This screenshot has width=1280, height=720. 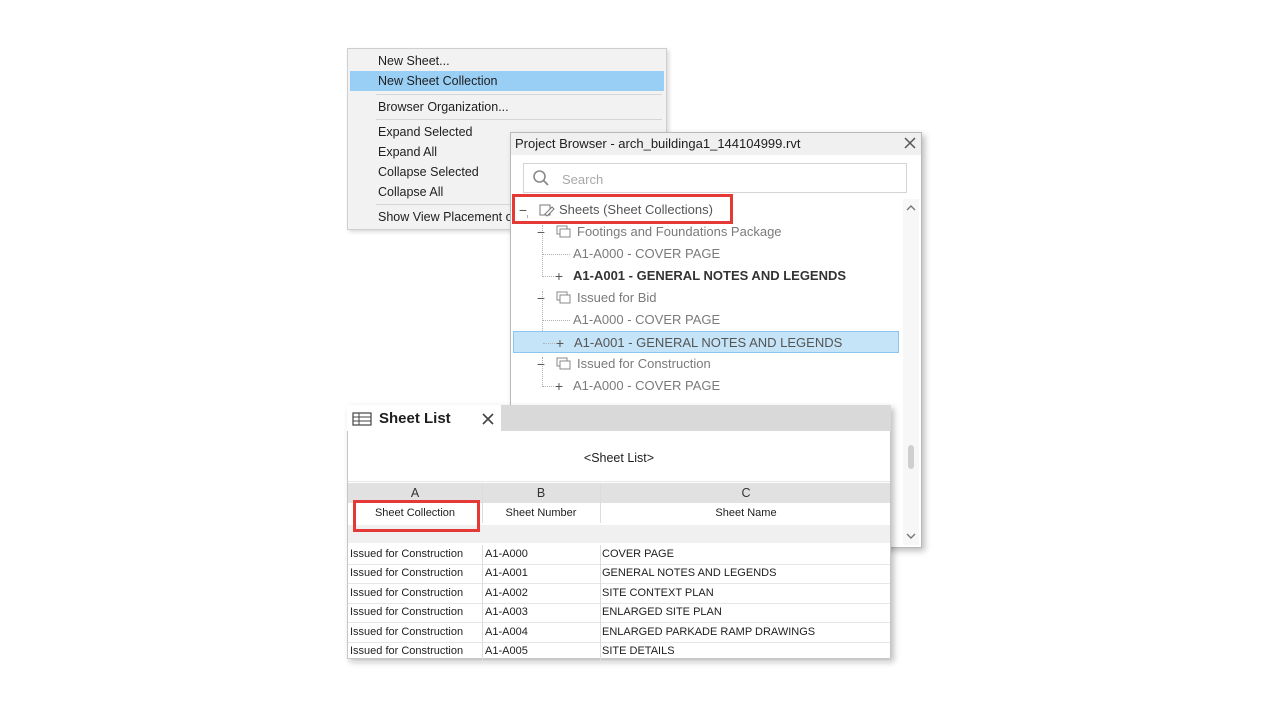 I want to click on tree-node-sheet-selected: + A1-A001 - GENERAL NOTES AND LEGENDS, so click(x=706, y=342).